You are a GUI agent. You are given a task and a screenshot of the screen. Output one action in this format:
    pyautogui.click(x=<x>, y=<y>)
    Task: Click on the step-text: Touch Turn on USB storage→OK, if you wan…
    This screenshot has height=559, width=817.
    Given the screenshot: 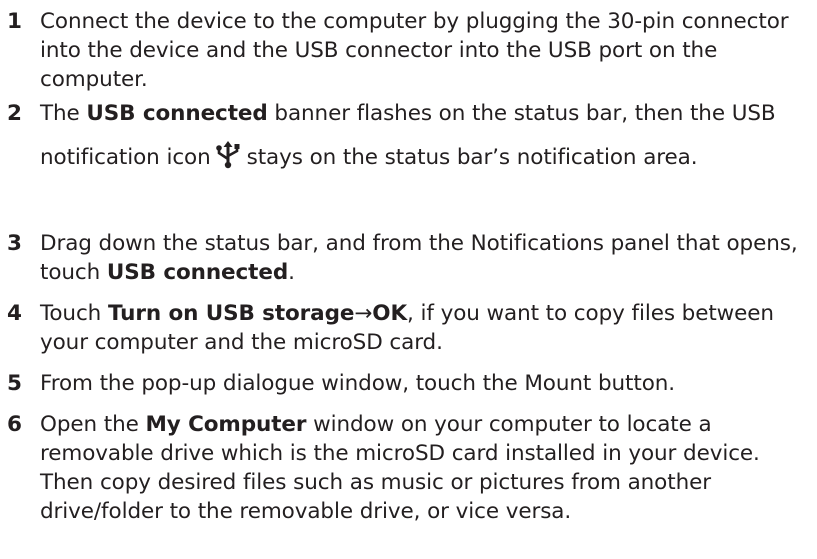 What is the action you would take?
    pyautogui.click(x=407, y=328)
    